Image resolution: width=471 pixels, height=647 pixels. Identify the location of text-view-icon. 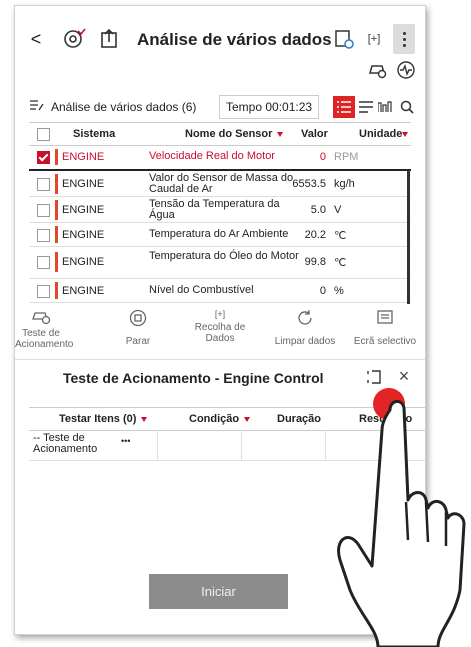
(366, 107).